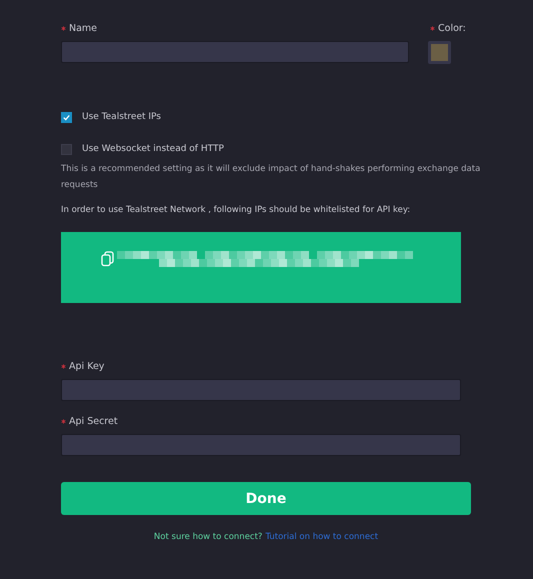 This screenshot has width=533, height=579. Describe the element at coordinates (452, 28) in the screenshot. I see `field-label: Color:` at that location.